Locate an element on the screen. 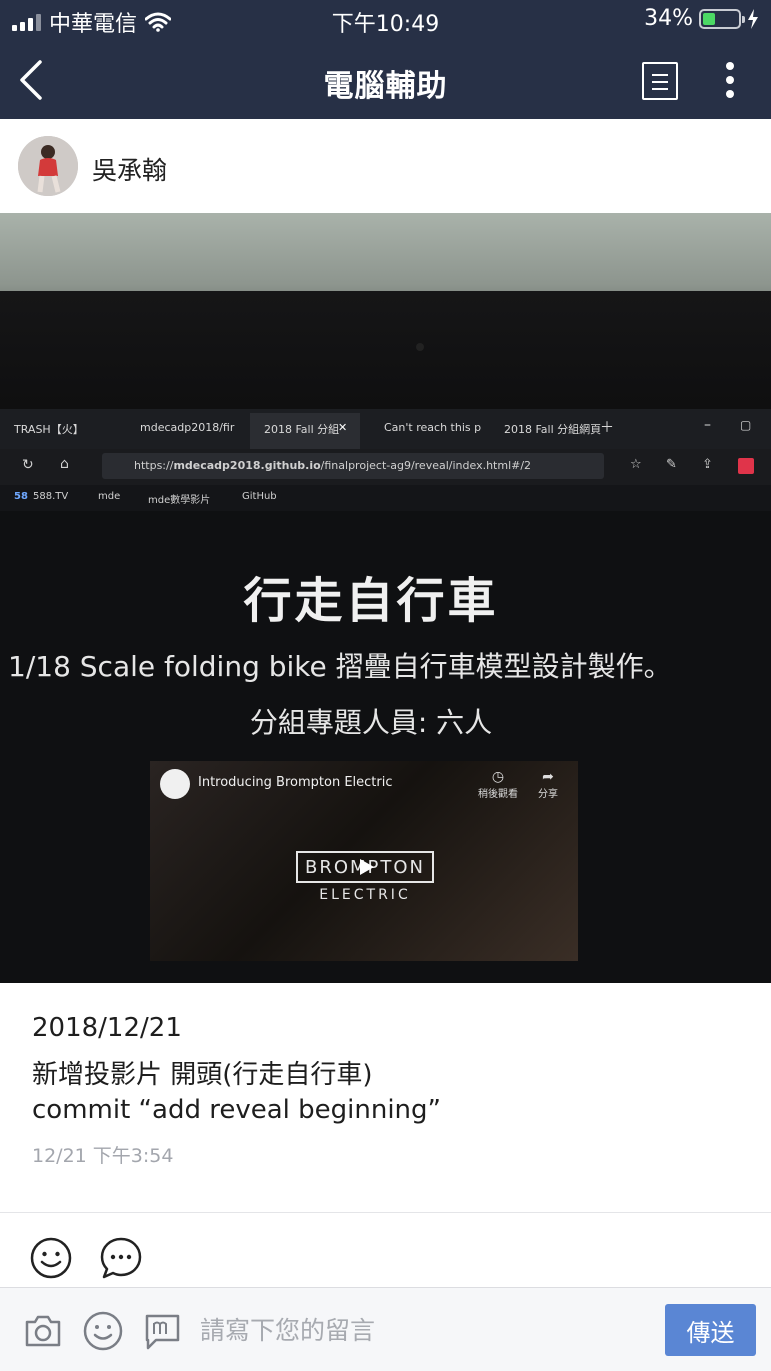 The width and height of the screenshot is (771, 1371). photo-share-icon: ⇪ is located at coordinates (707, 464).